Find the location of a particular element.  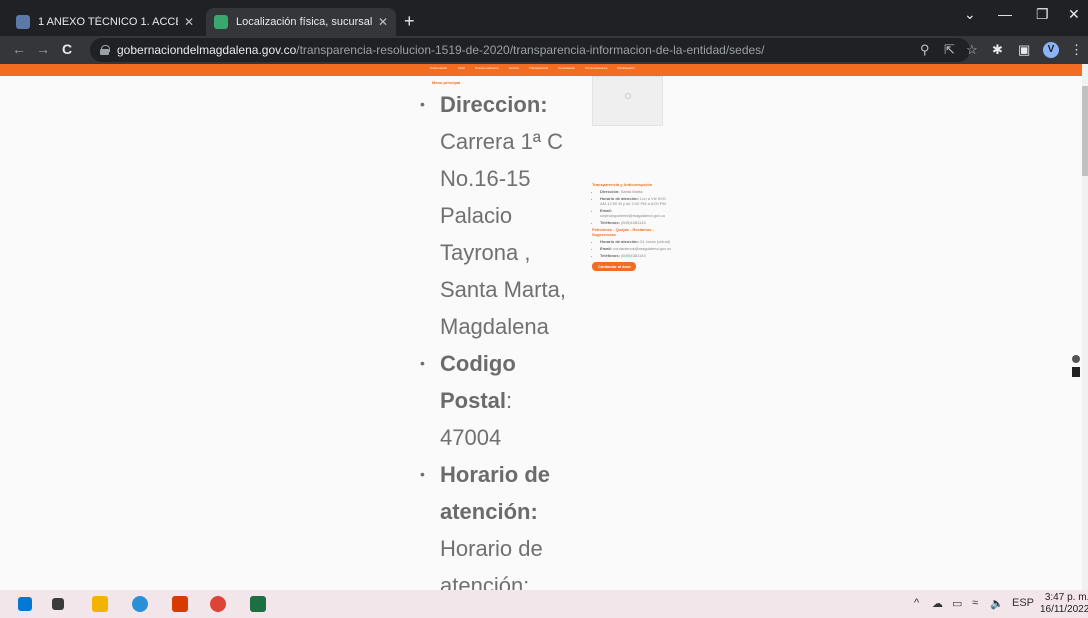

tab-localizacion: Localización física, sucursales, re ✕ is located at coordinates (301, 22).